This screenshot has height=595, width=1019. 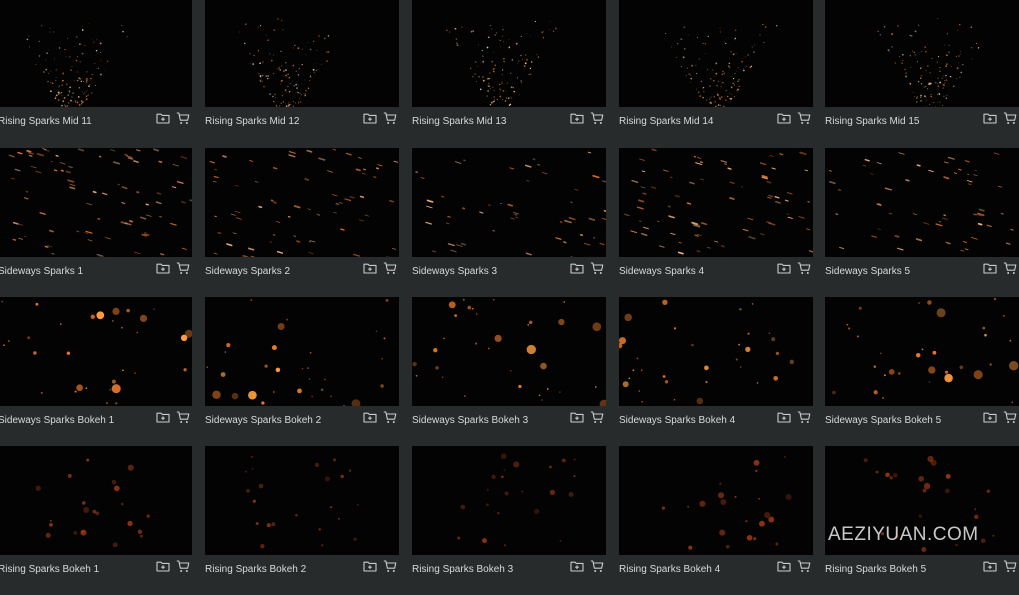 I want to click on clip-card: Sideways Sparks Bokeh 3, so click(x=509, y=371).